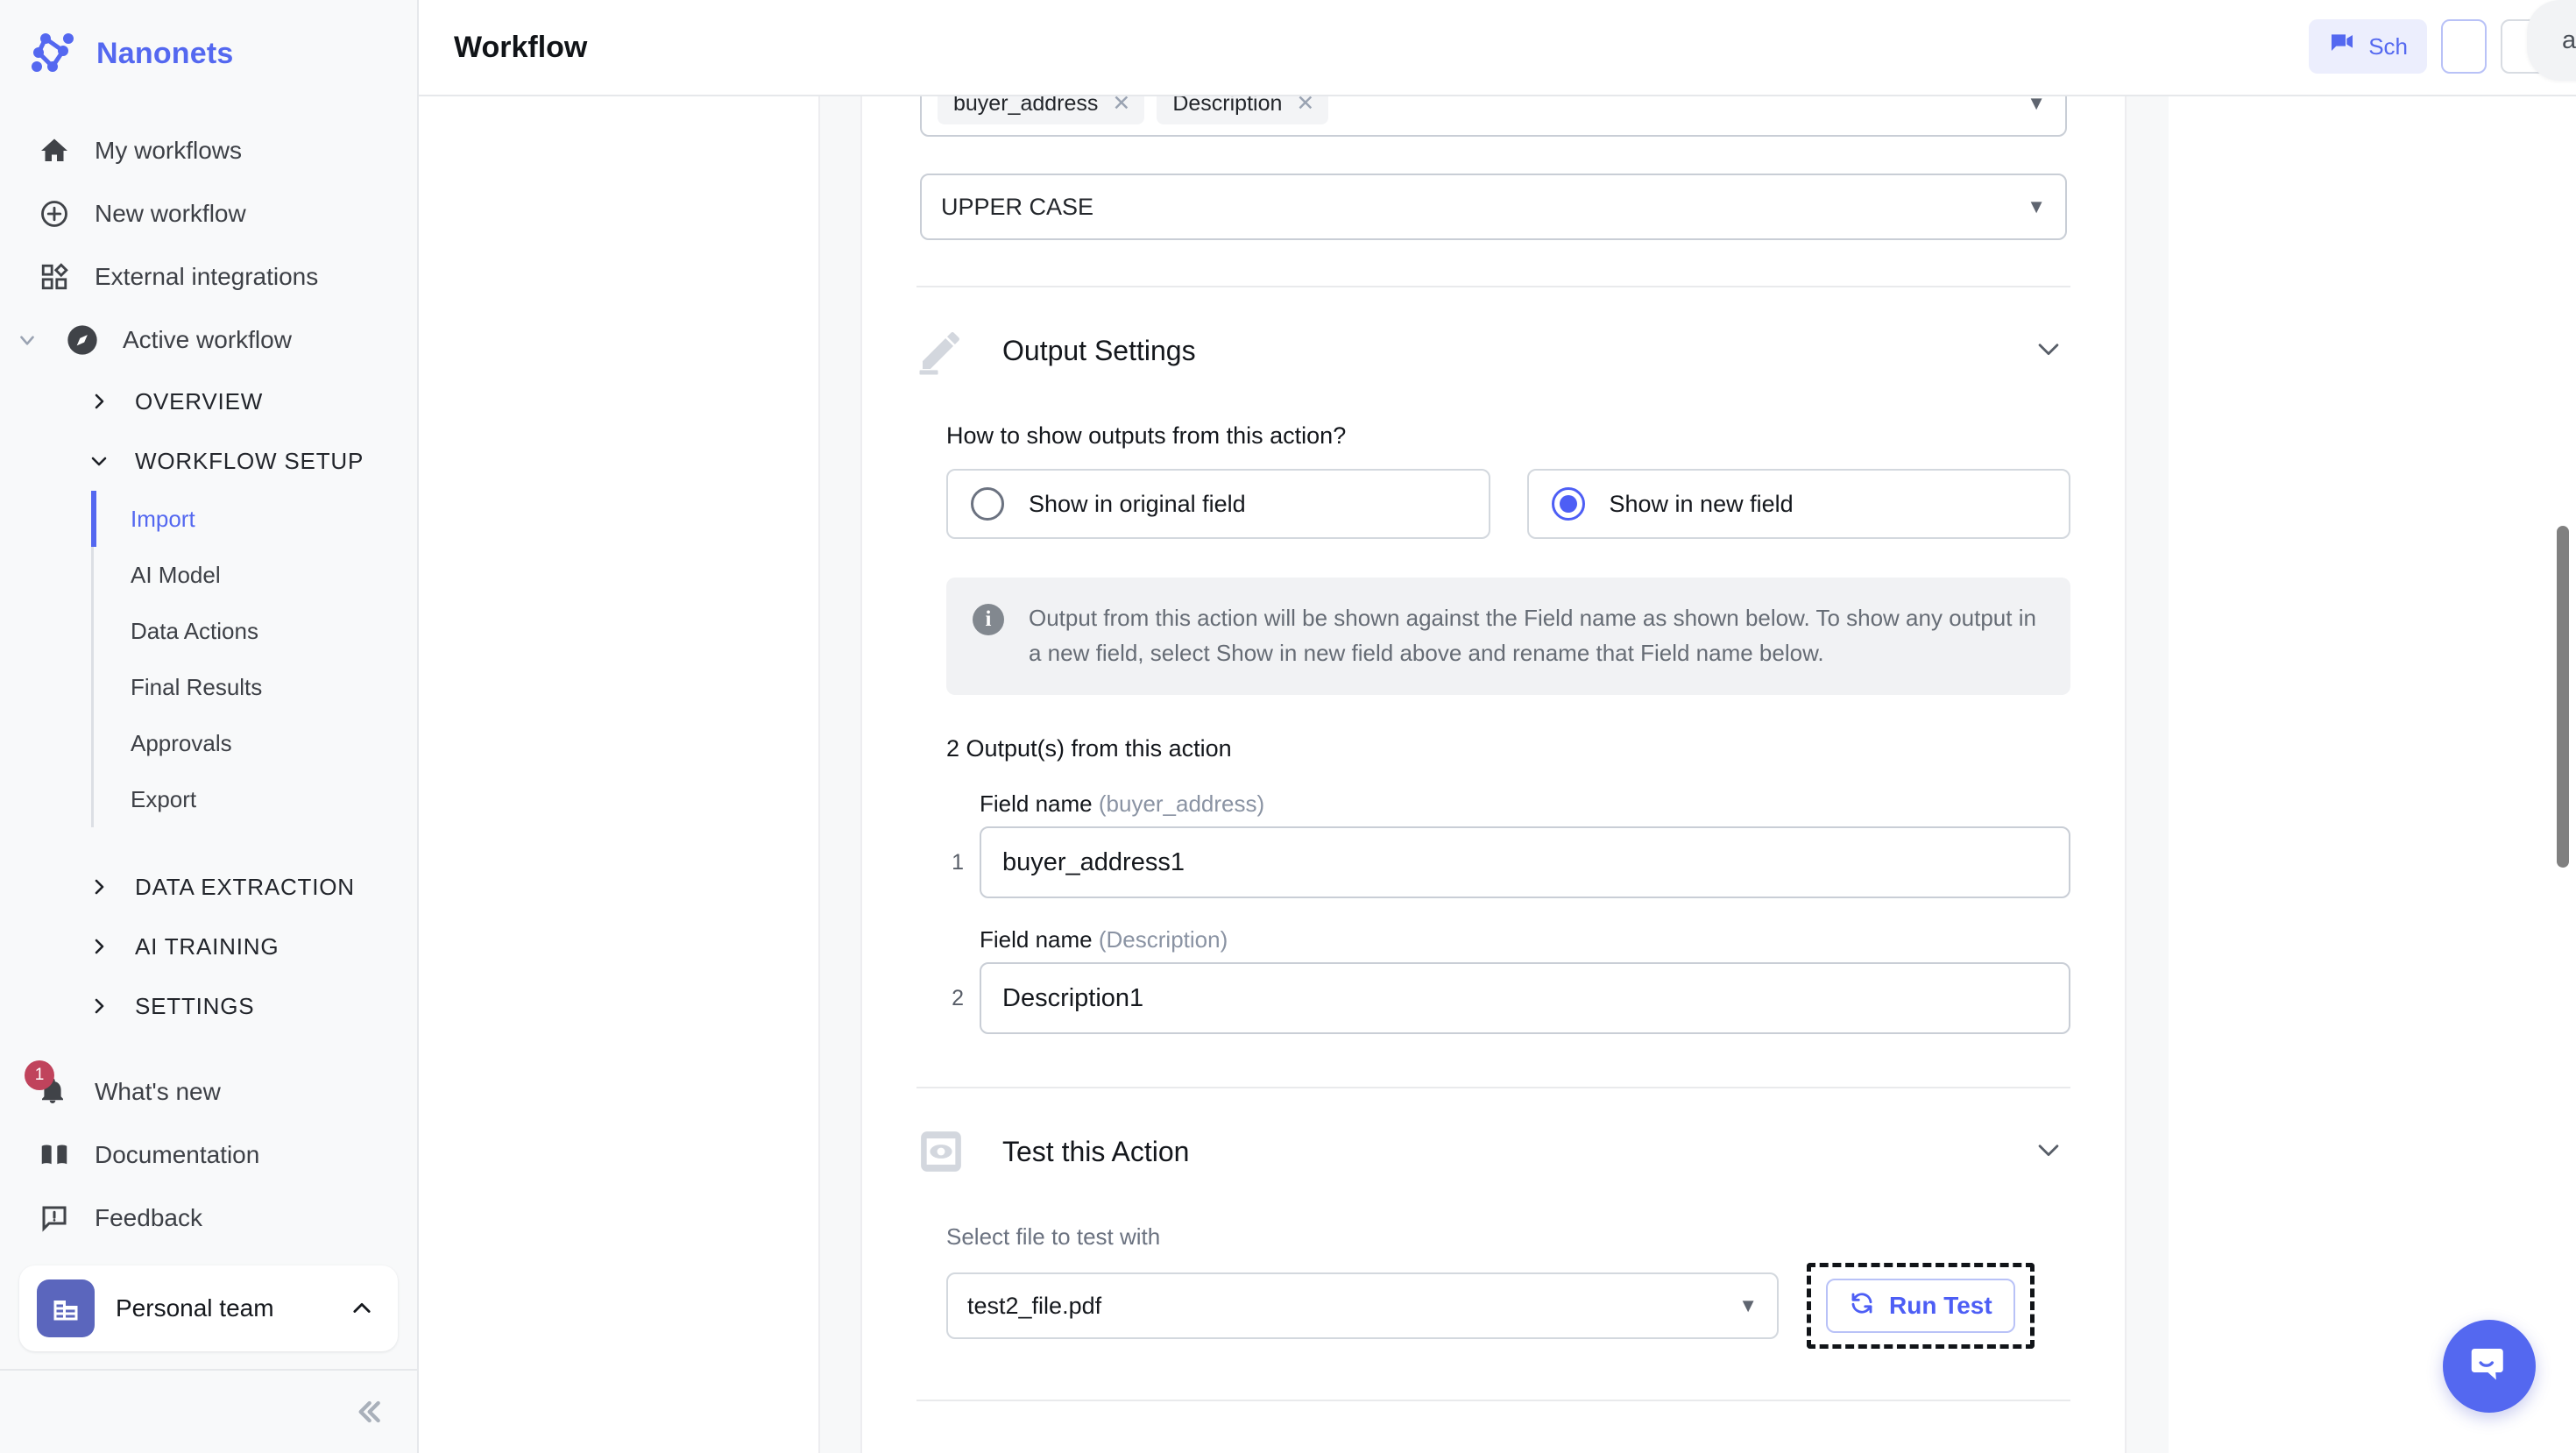 The height and width of the screenshot is (1453, 2576). Describe the element at coordinates (208, 276) in the screenshot. I see `sidebar-item-external-integrations: External integrations` at that location.